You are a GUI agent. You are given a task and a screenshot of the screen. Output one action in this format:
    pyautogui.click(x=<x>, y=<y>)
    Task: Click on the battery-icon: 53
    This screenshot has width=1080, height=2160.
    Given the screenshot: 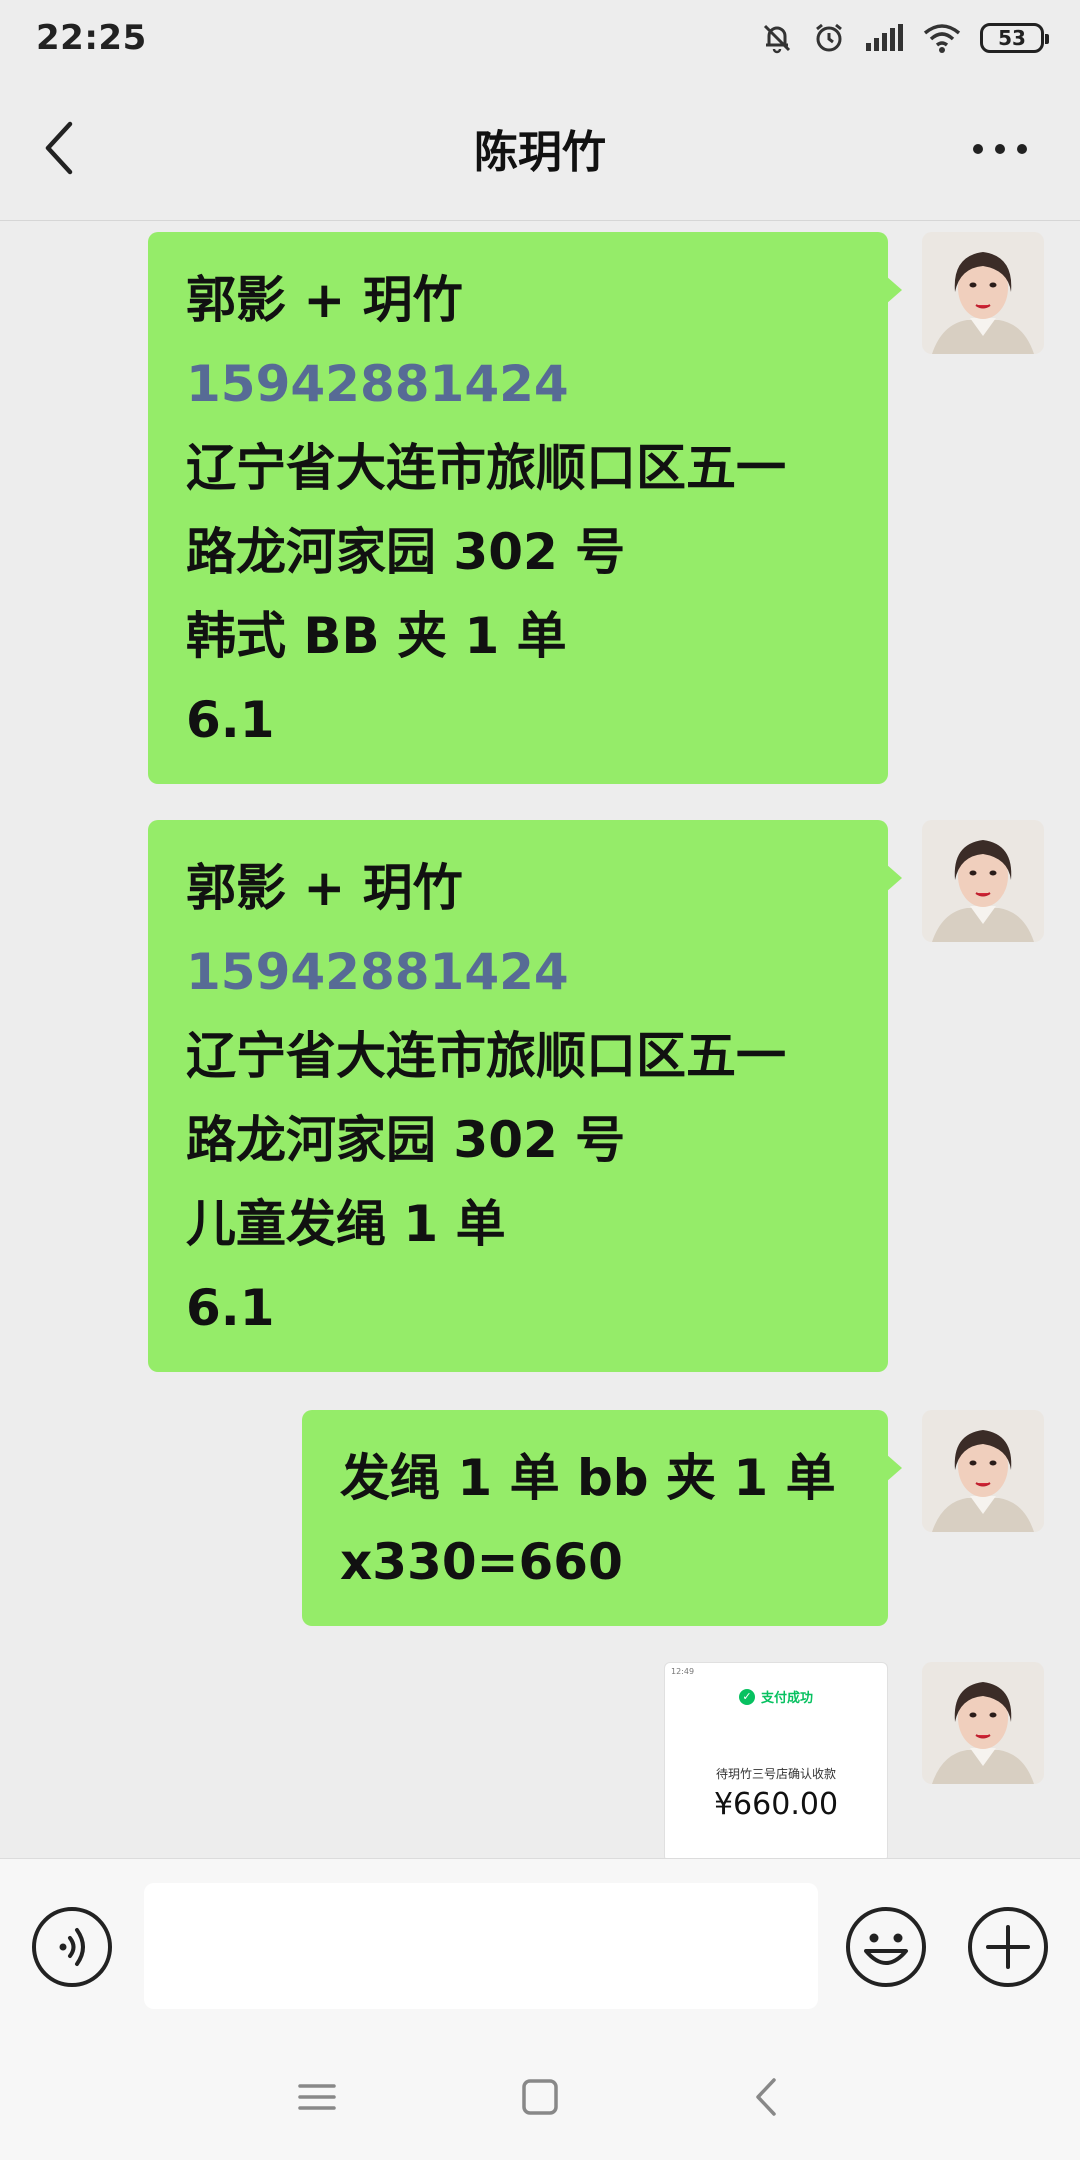 What is the action you would take?
    pyautogui.click(x=1014, y=38)
    